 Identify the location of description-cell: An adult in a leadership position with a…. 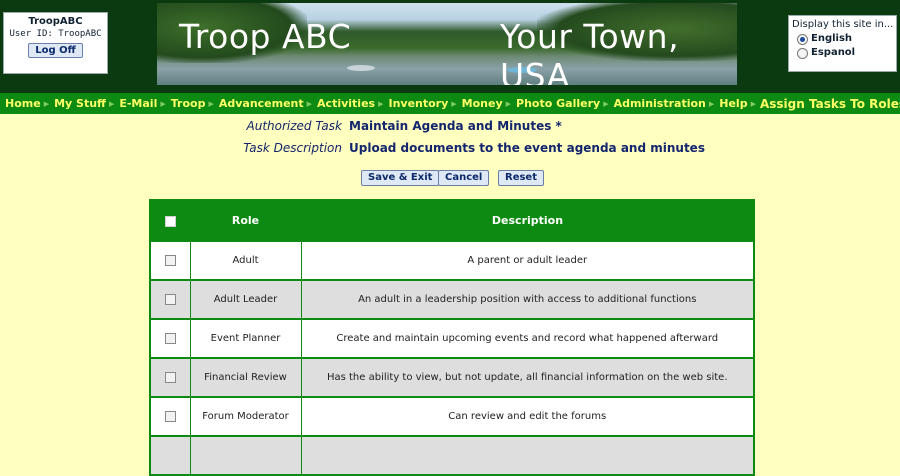
(528, 300).